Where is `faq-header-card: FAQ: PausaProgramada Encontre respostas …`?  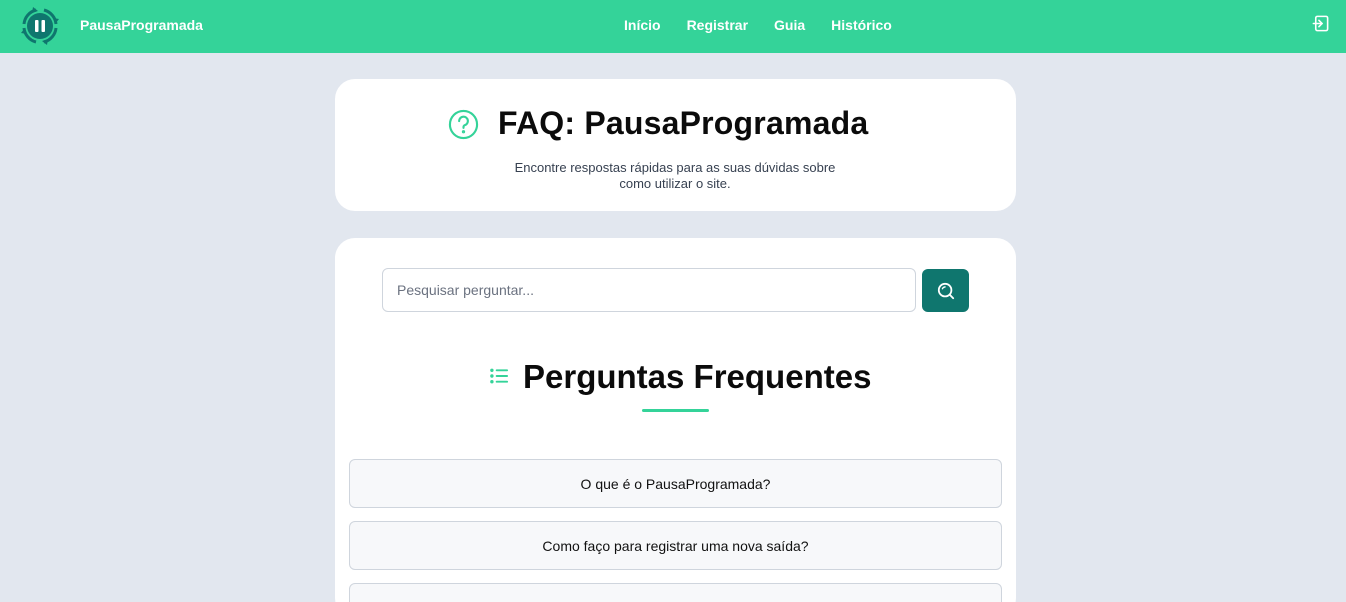 faq-header-card: FAQ: PausaProgramada Encontre respostas … is located at coordinates (675, 145).